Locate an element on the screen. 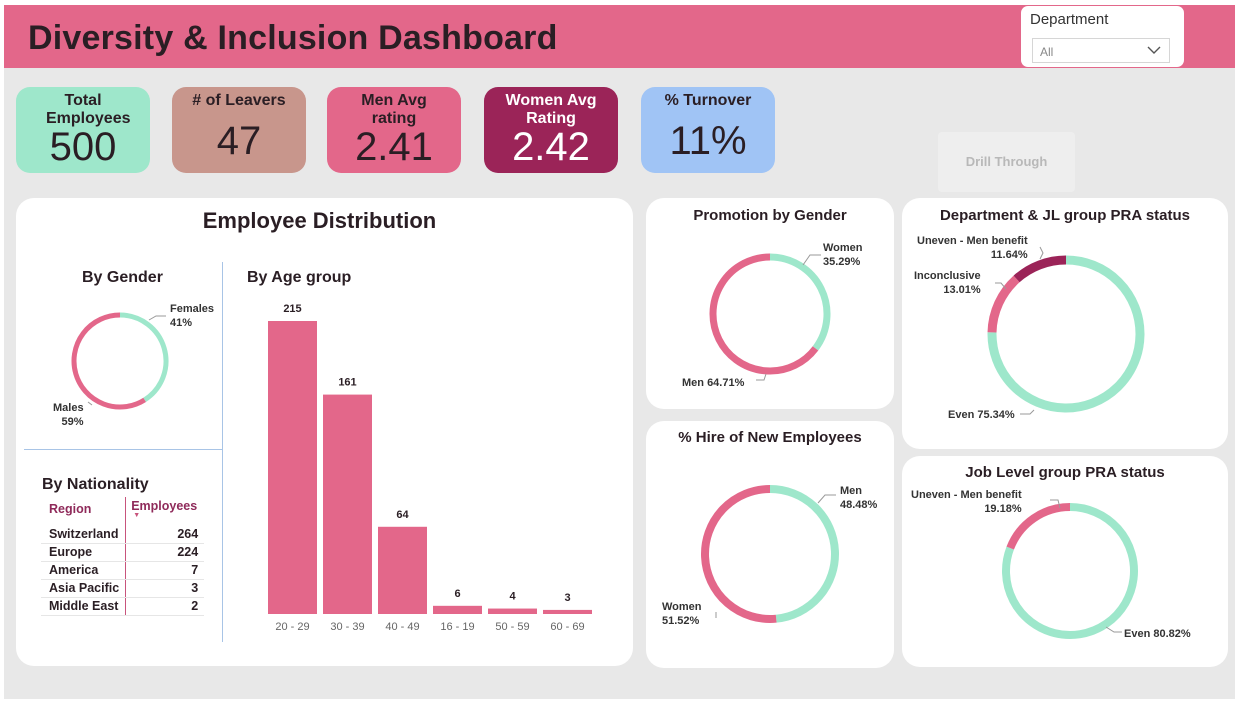 The image size is (1237, 702). drill-through-button: Drill Through is located at coordinates (1006, 162).